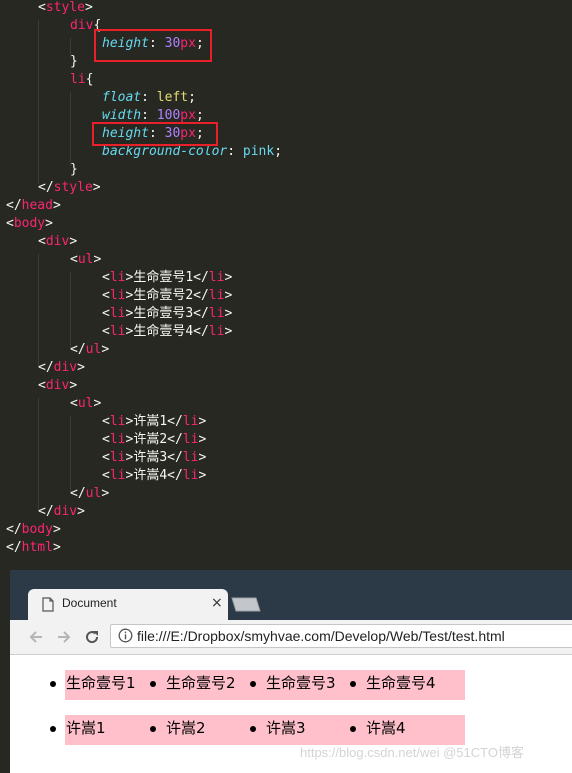 The image size is (572, 773). What do you see at coordinates (37, 529) in the screenshot?
I see `code-token: body` at bounding box center [37, 529].